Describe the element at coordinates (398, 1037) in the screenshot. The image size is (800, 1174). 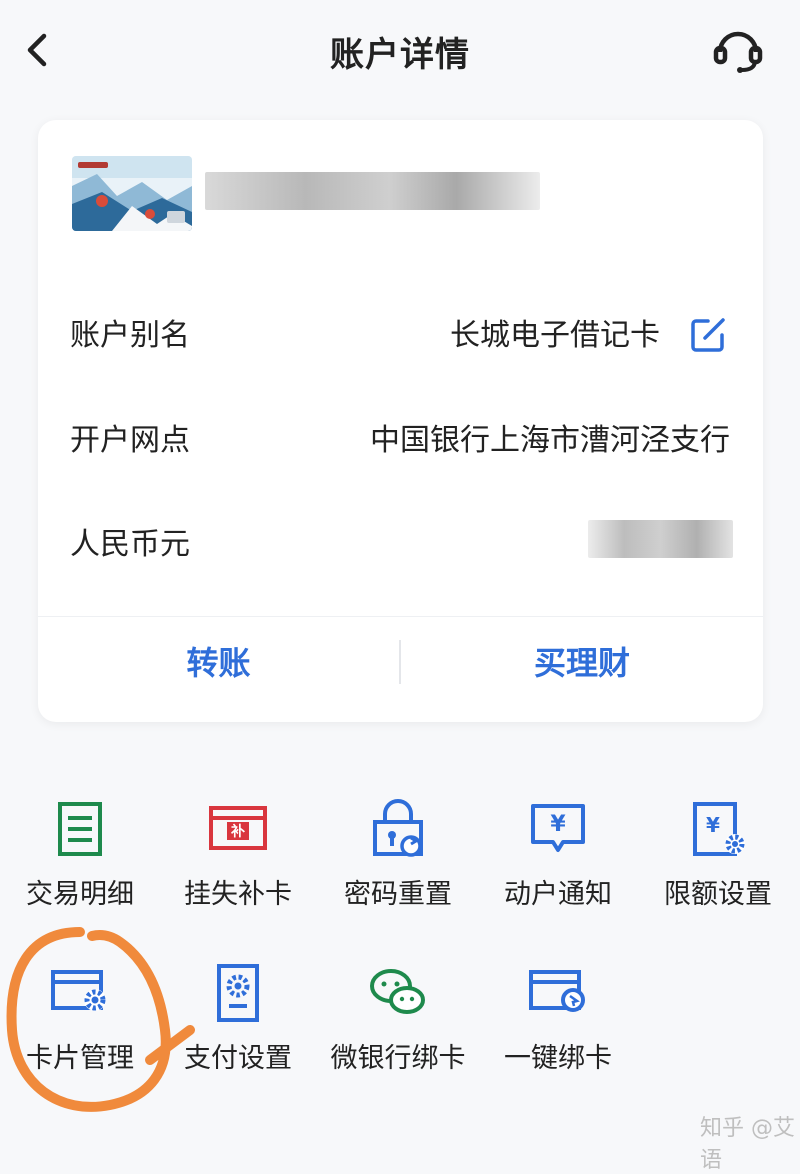
I see `service-wechat-bind: 微银行绑卡` at that location.